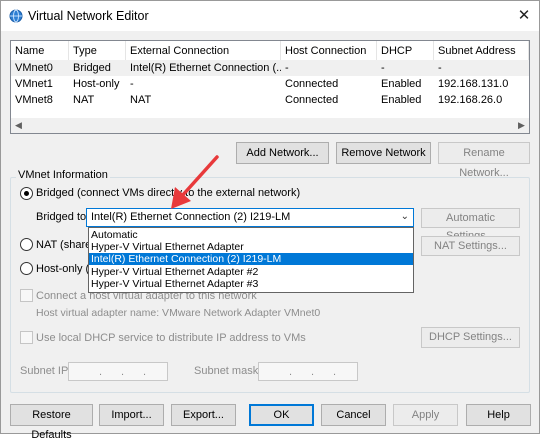  Describe the element at coordinates (34, 84) in the screenshot. I see `row-name: VMnet1` at that location.